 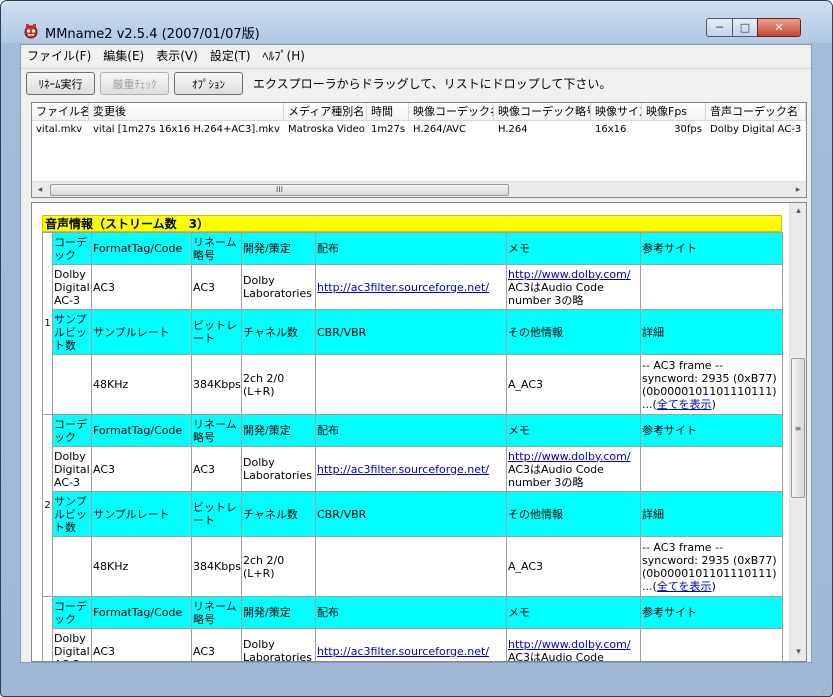 What do you see at coordinates (59, 56) in the screenshot?
I see `menu-file: ファイル(F)` at bounding box center [59, 56].